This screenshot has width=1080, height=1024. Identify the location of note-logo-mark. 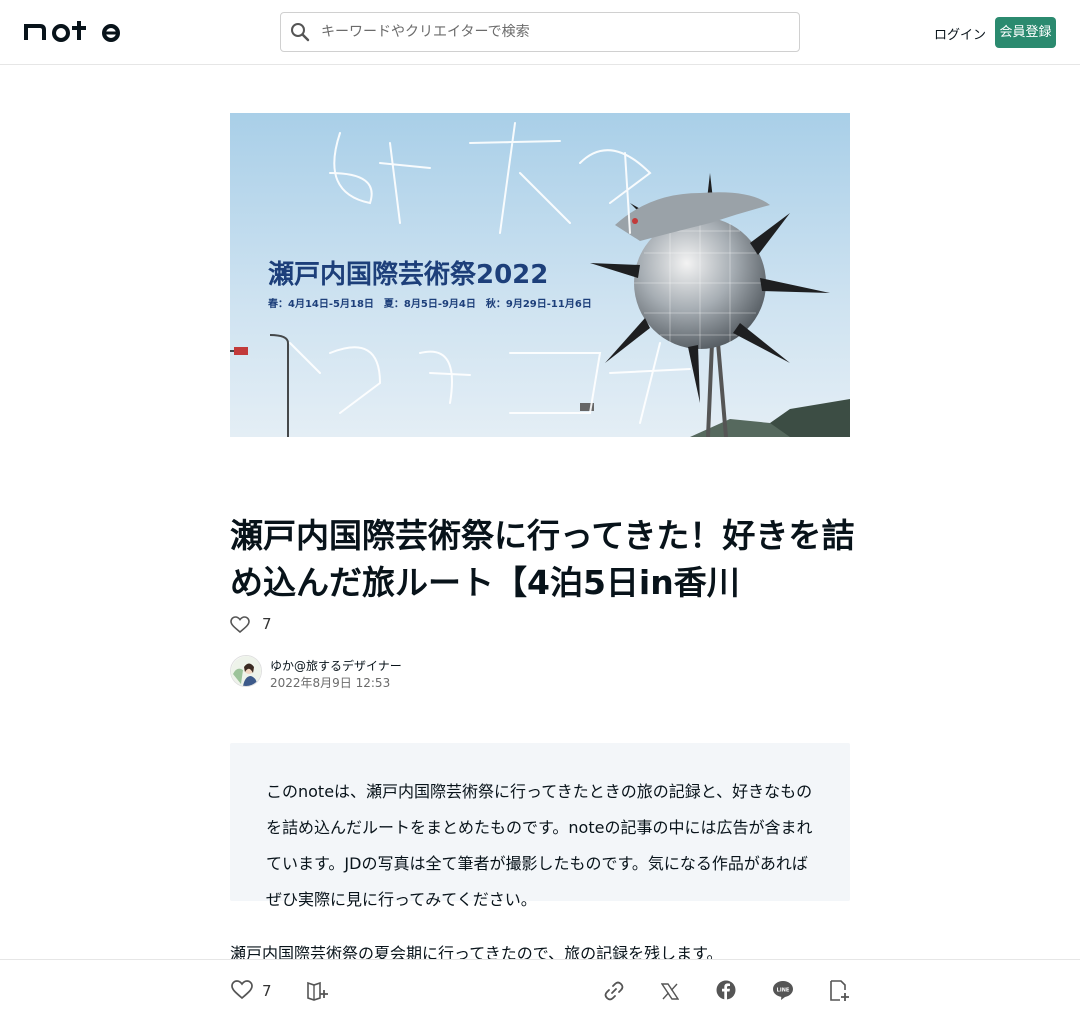
(72, 31).